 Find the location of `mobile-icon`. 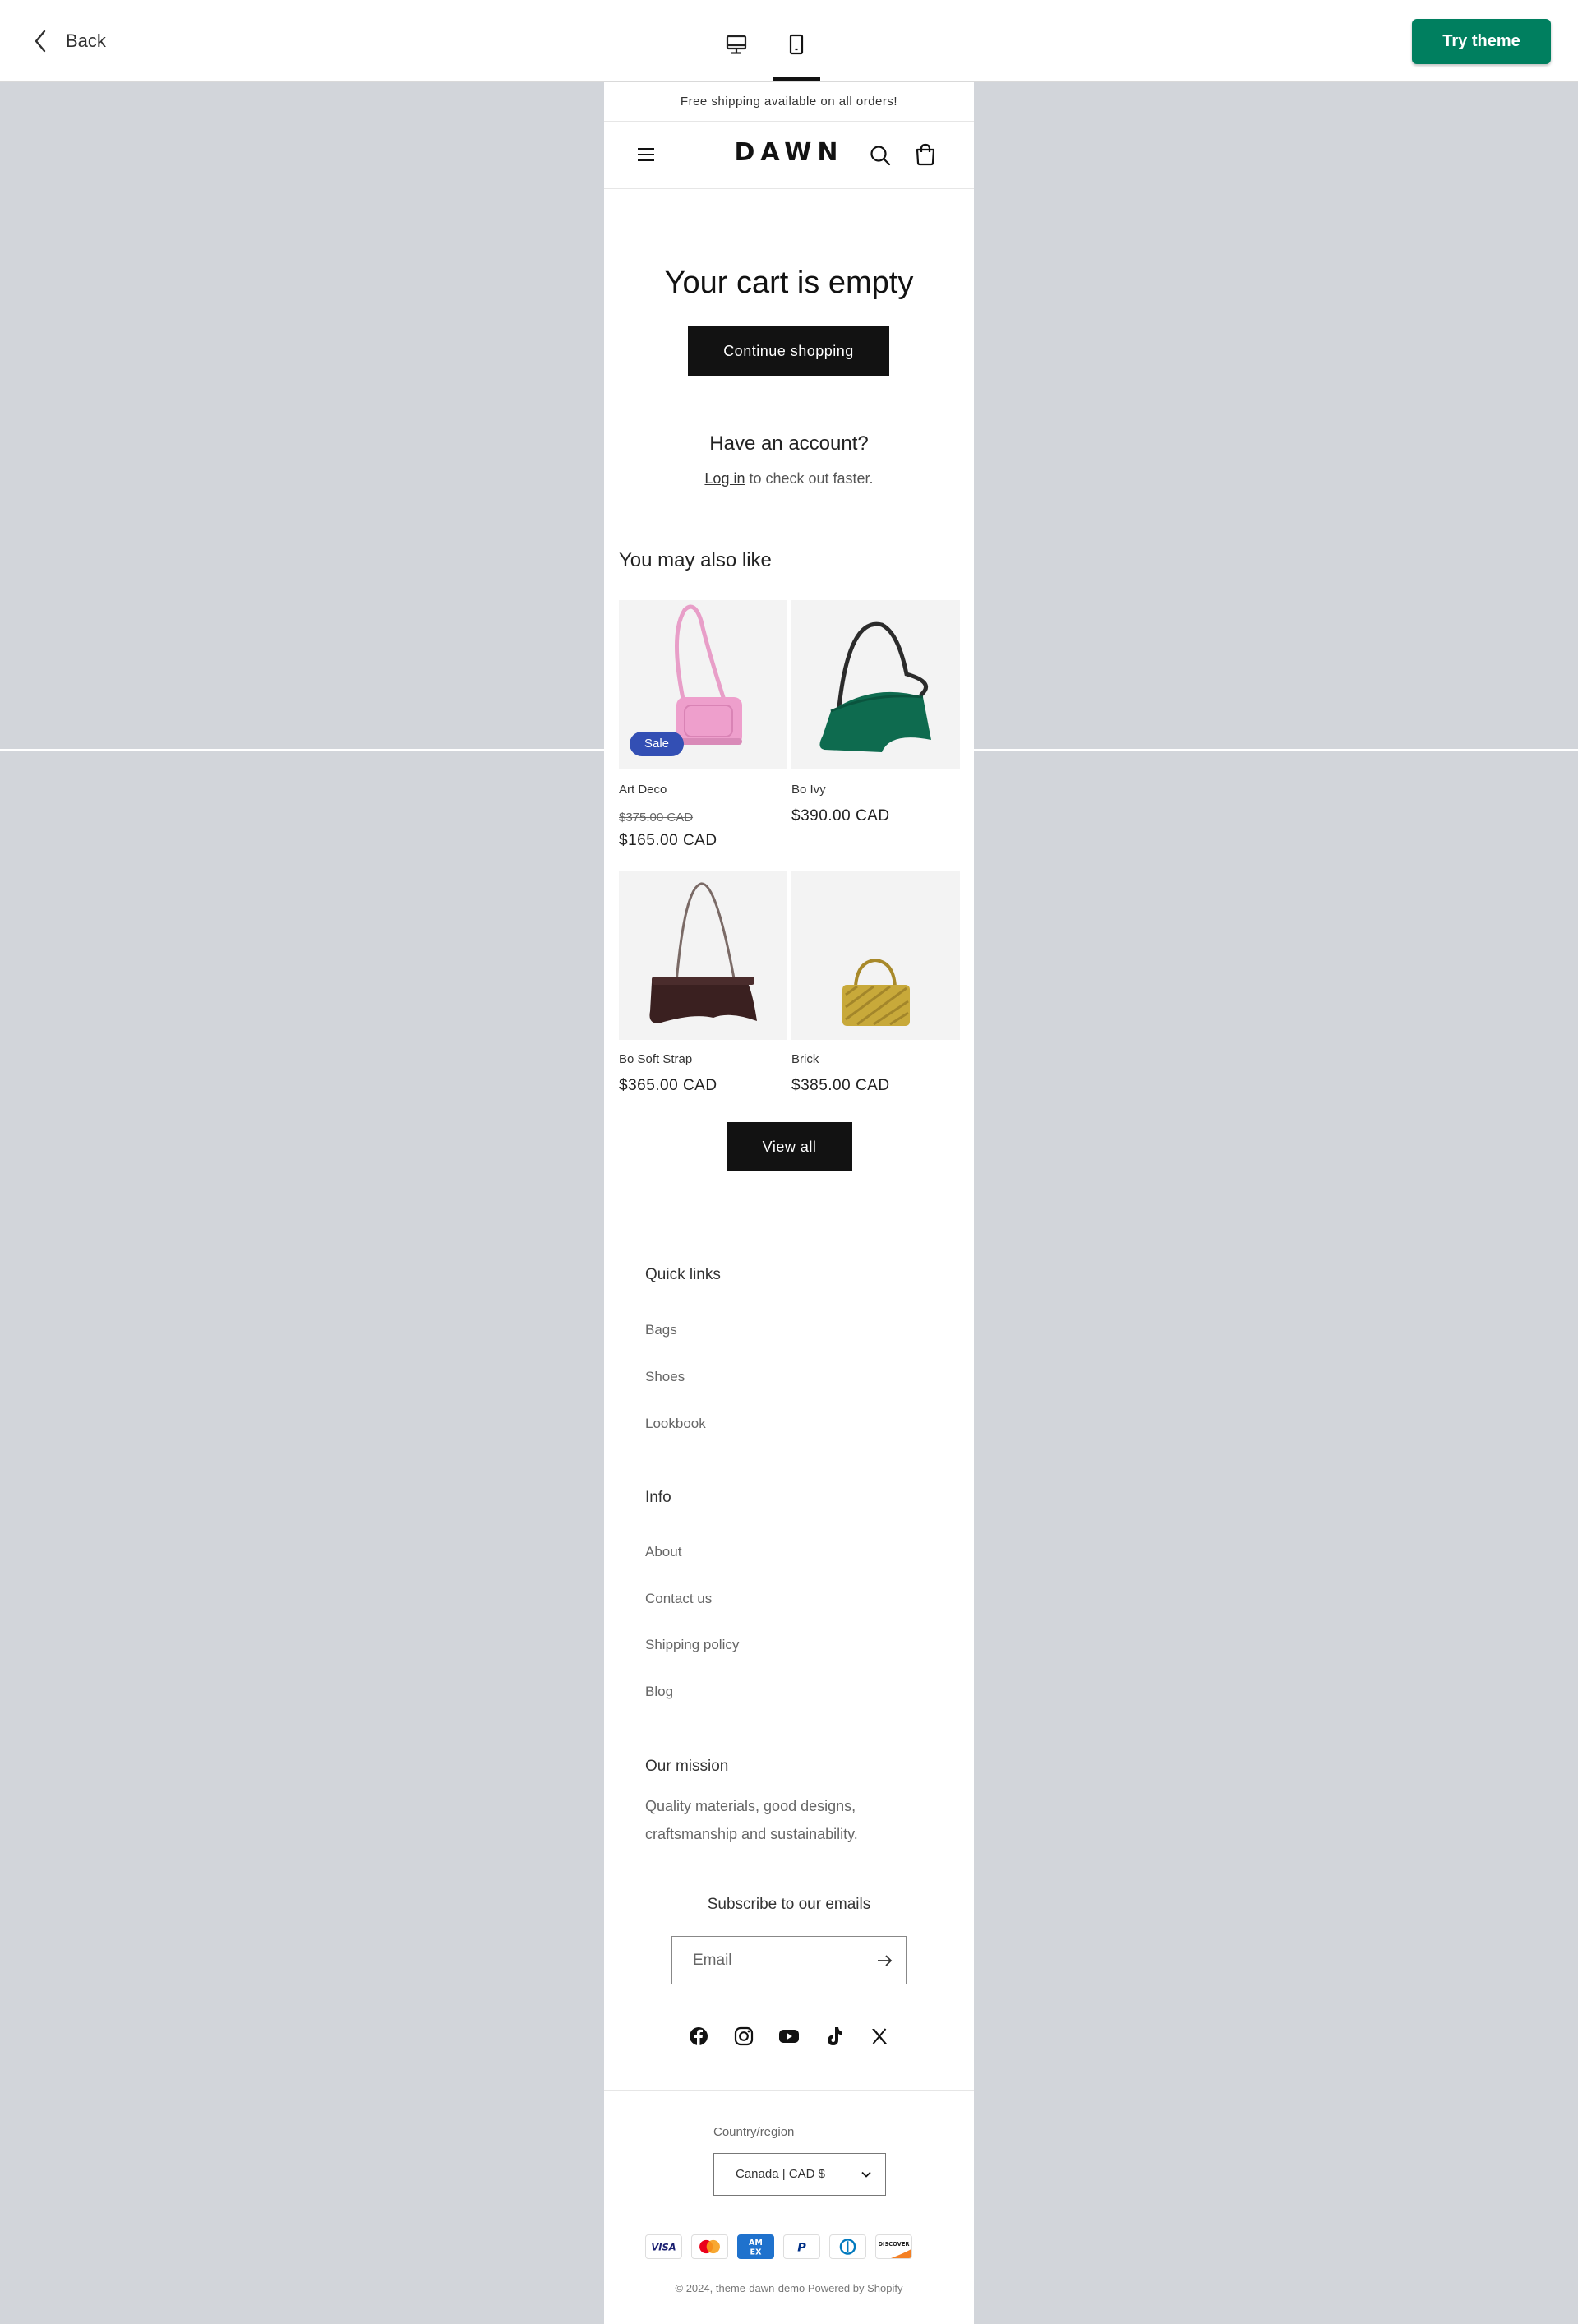

mobile-icon is located at coordinates (796, 44).